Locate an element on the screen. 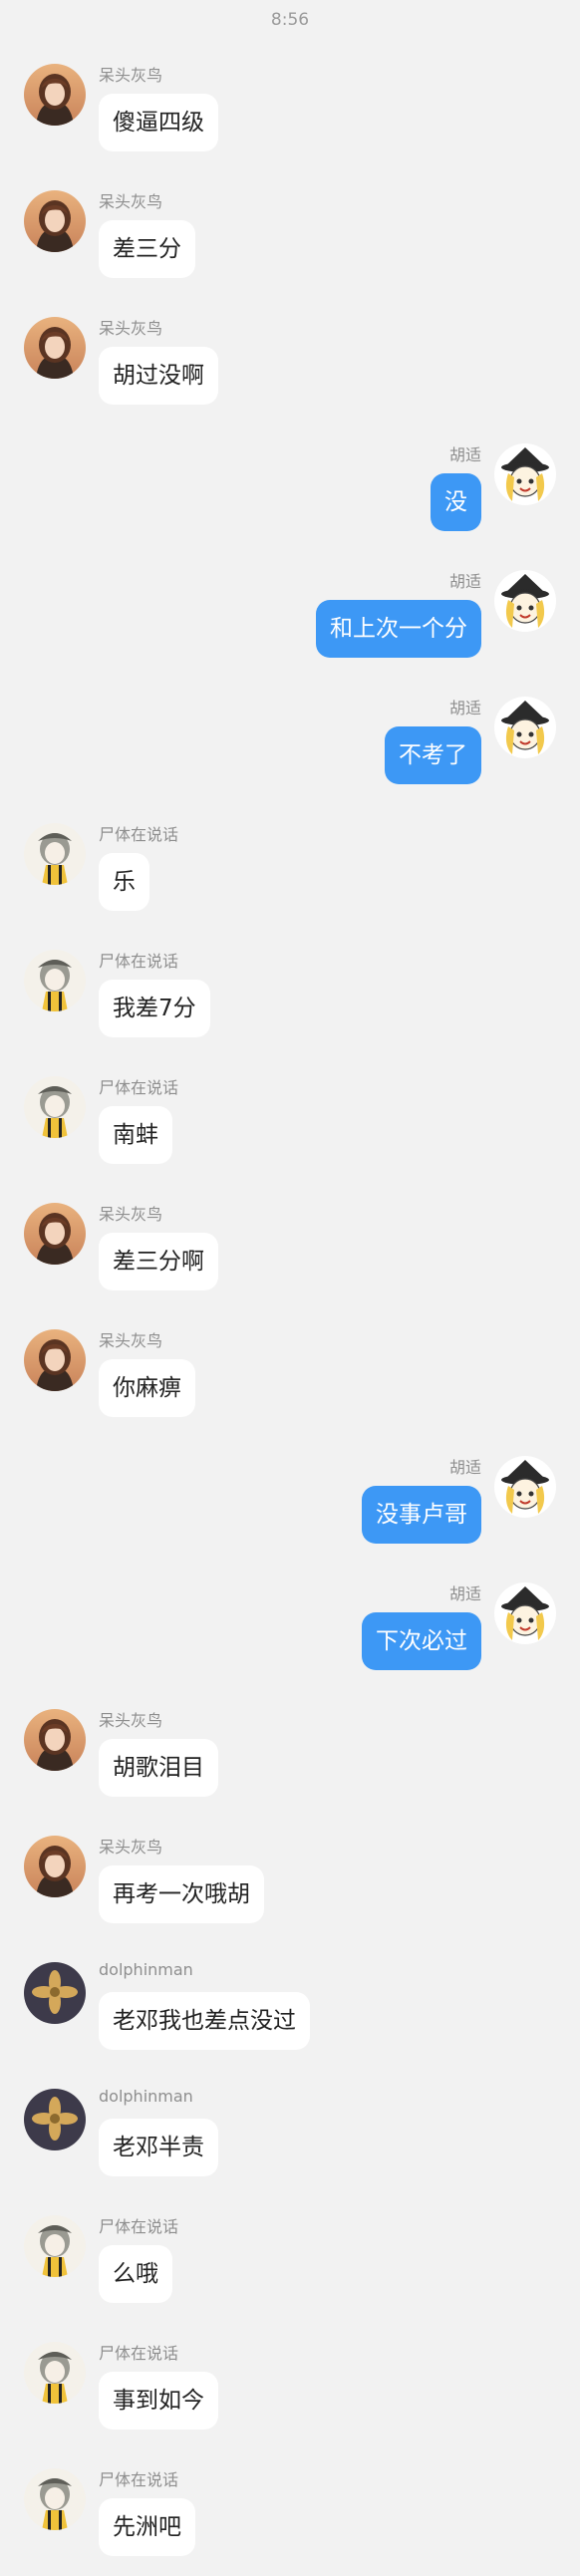 The height and width of the screenshot is (2576, 580). message-bubble: 胡歌泪目 is located at coordinates (158, 1768).